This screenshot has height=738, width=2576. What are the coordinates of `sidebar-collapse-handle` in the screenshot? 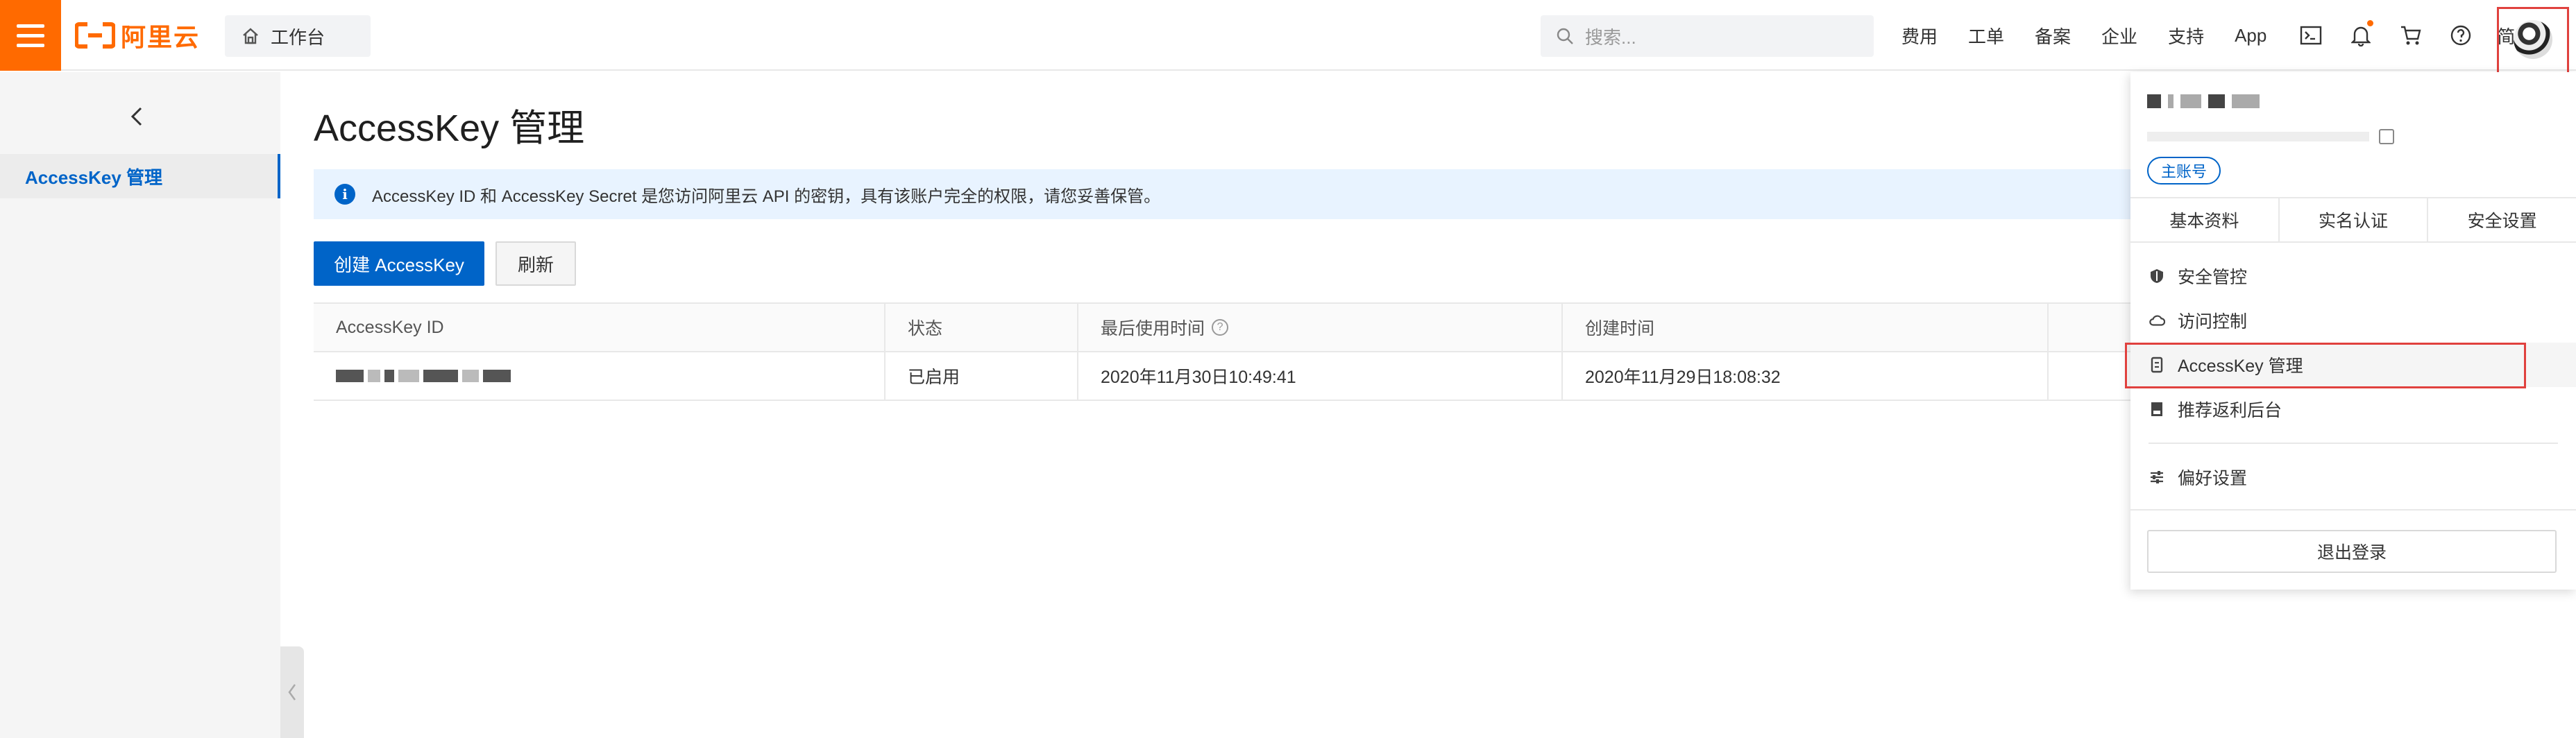 It's located at (292, 692).